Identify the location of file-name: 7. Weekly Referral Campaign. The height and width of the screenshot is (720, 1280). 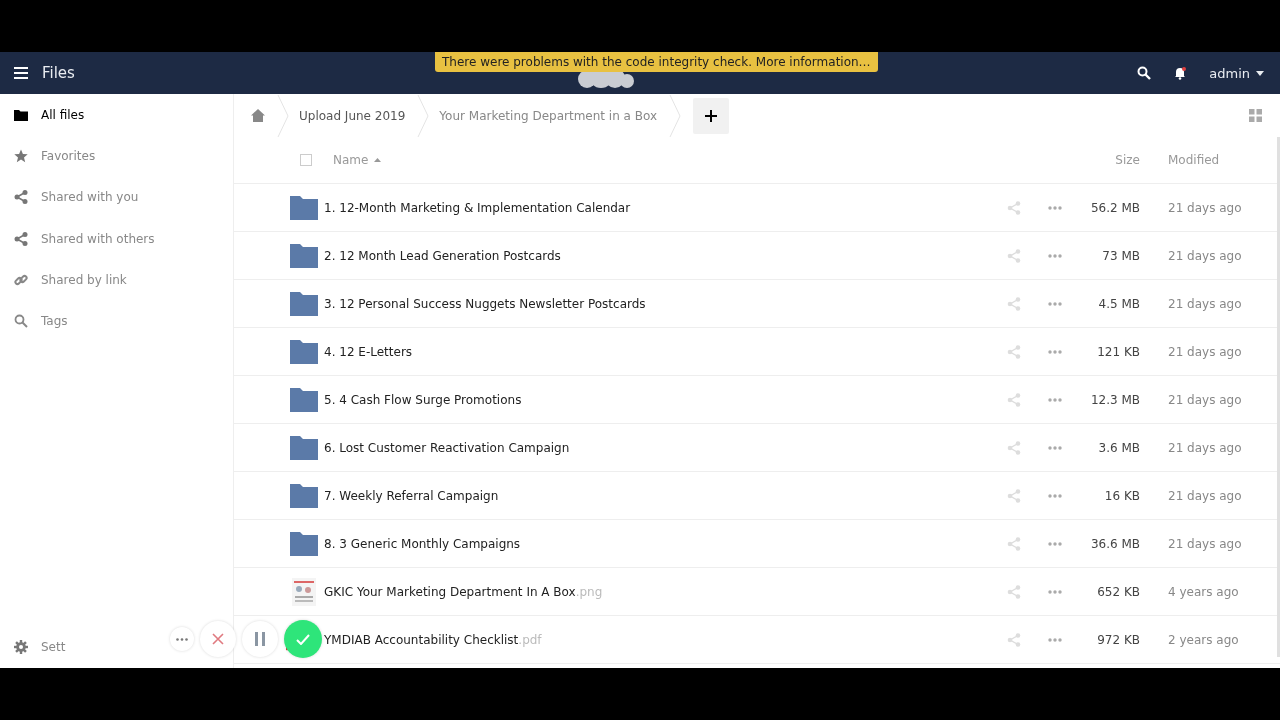
(411, 495).